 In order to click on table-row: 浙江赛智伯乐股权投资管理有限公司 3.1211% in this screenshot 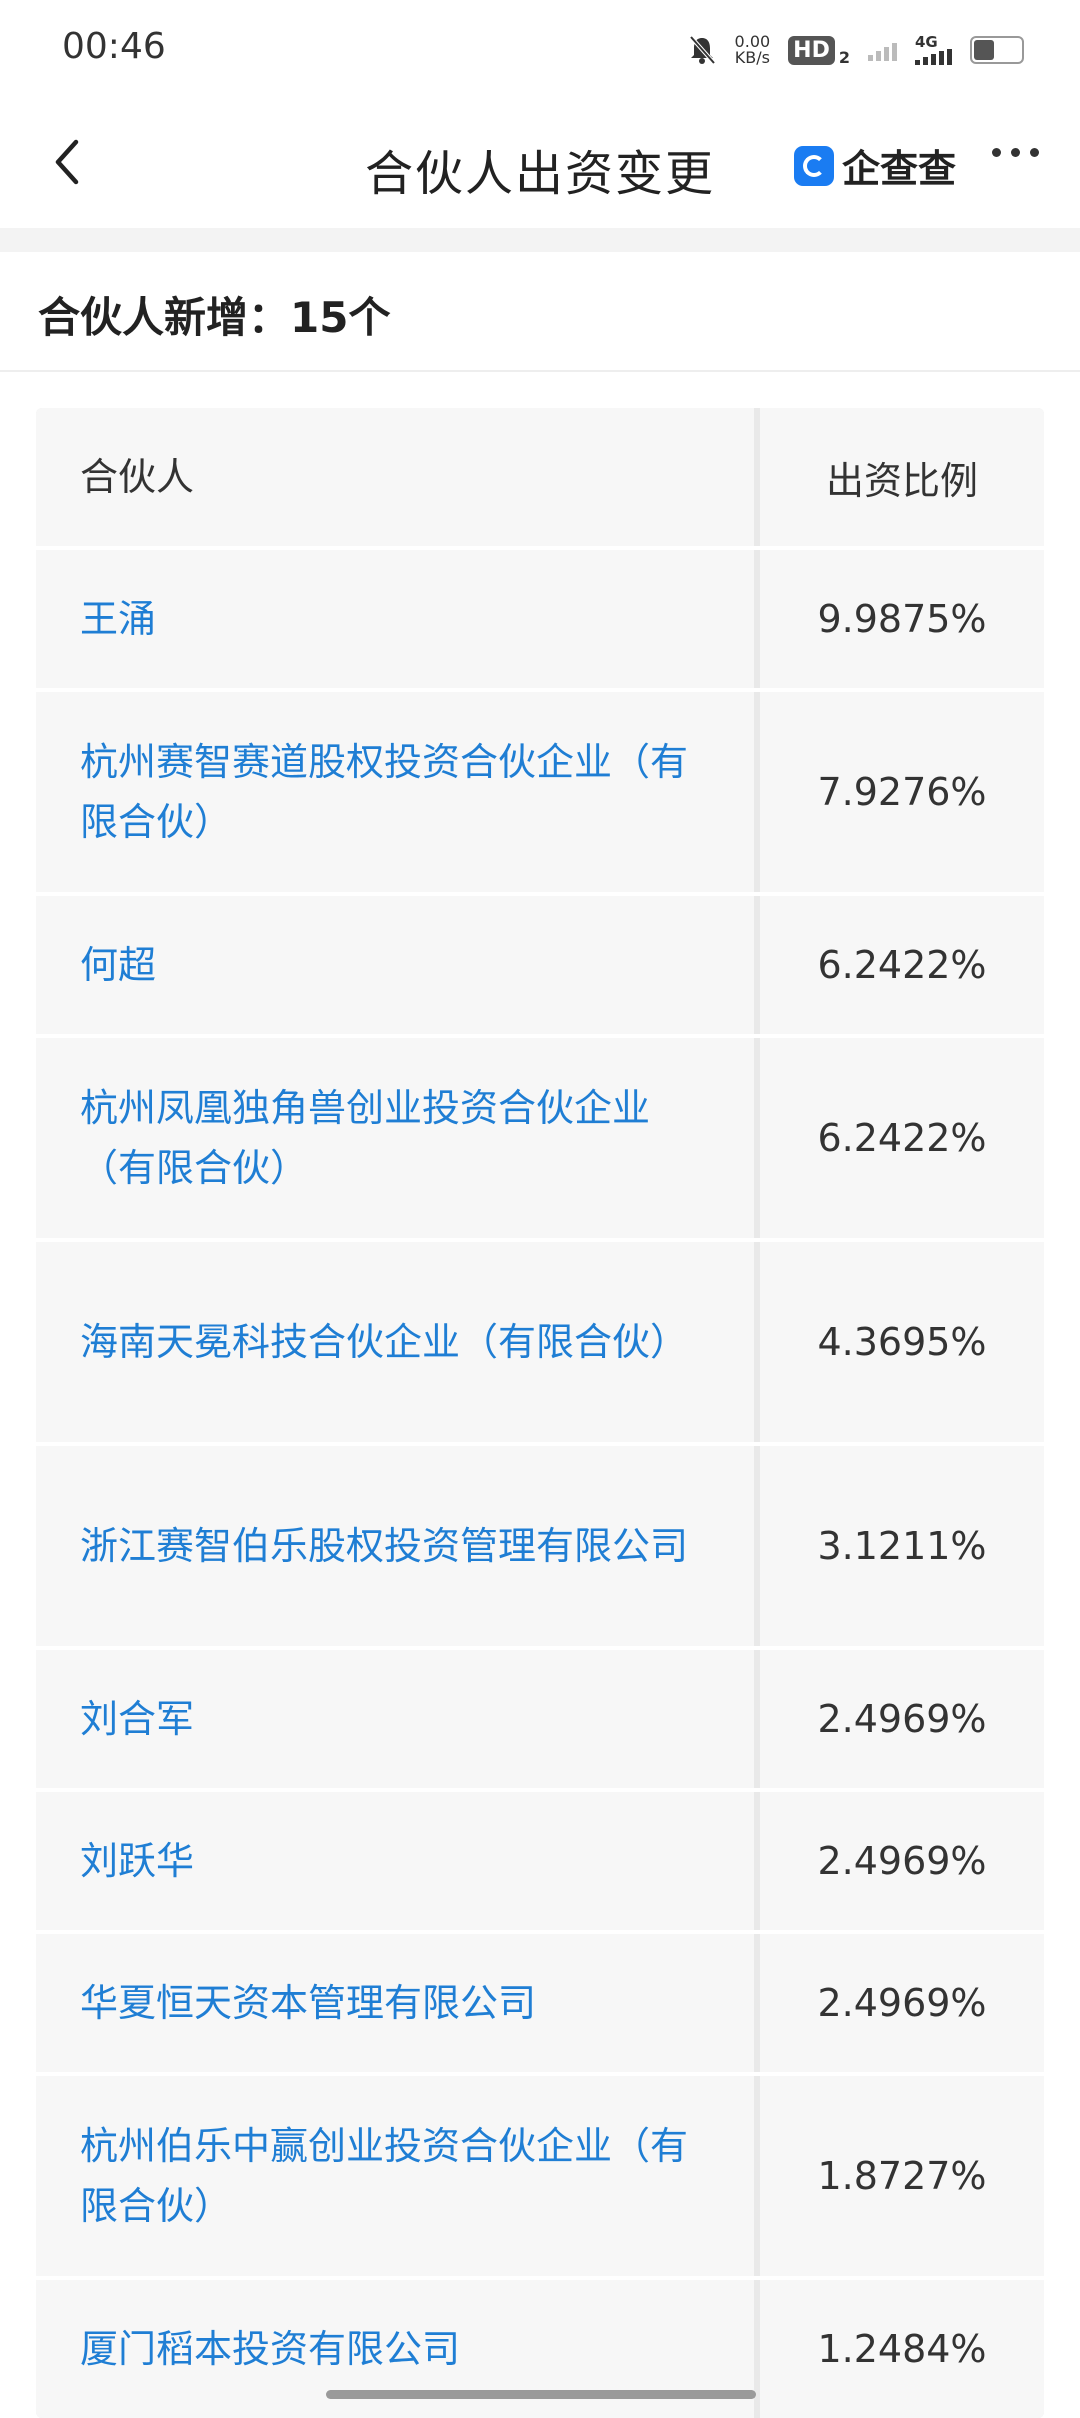, I will do `click(540, 1544)`.